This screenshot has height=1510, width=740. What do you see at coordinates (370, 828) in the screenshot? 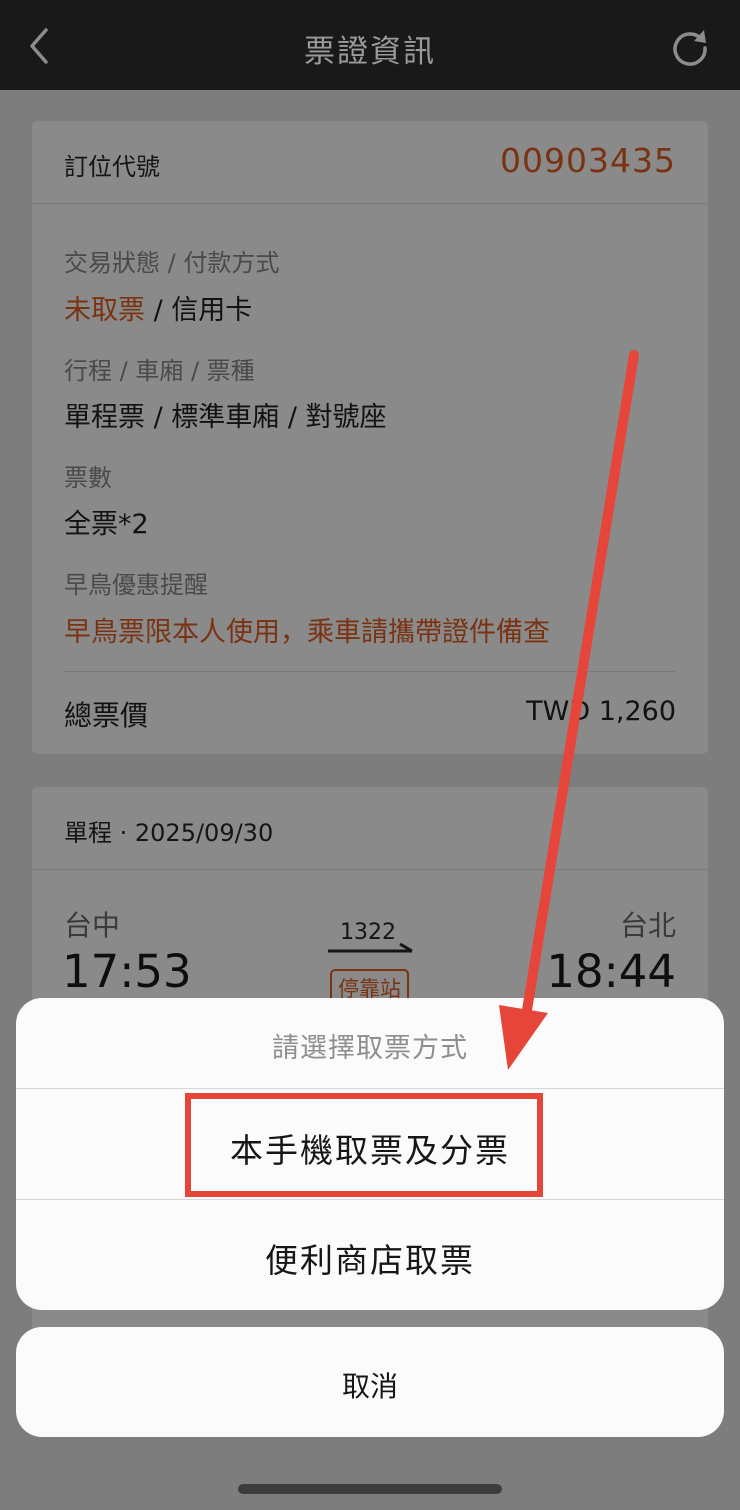
I see `trip-header-row: 單程 · 2025/09/30` at bounding box center [370, 828].